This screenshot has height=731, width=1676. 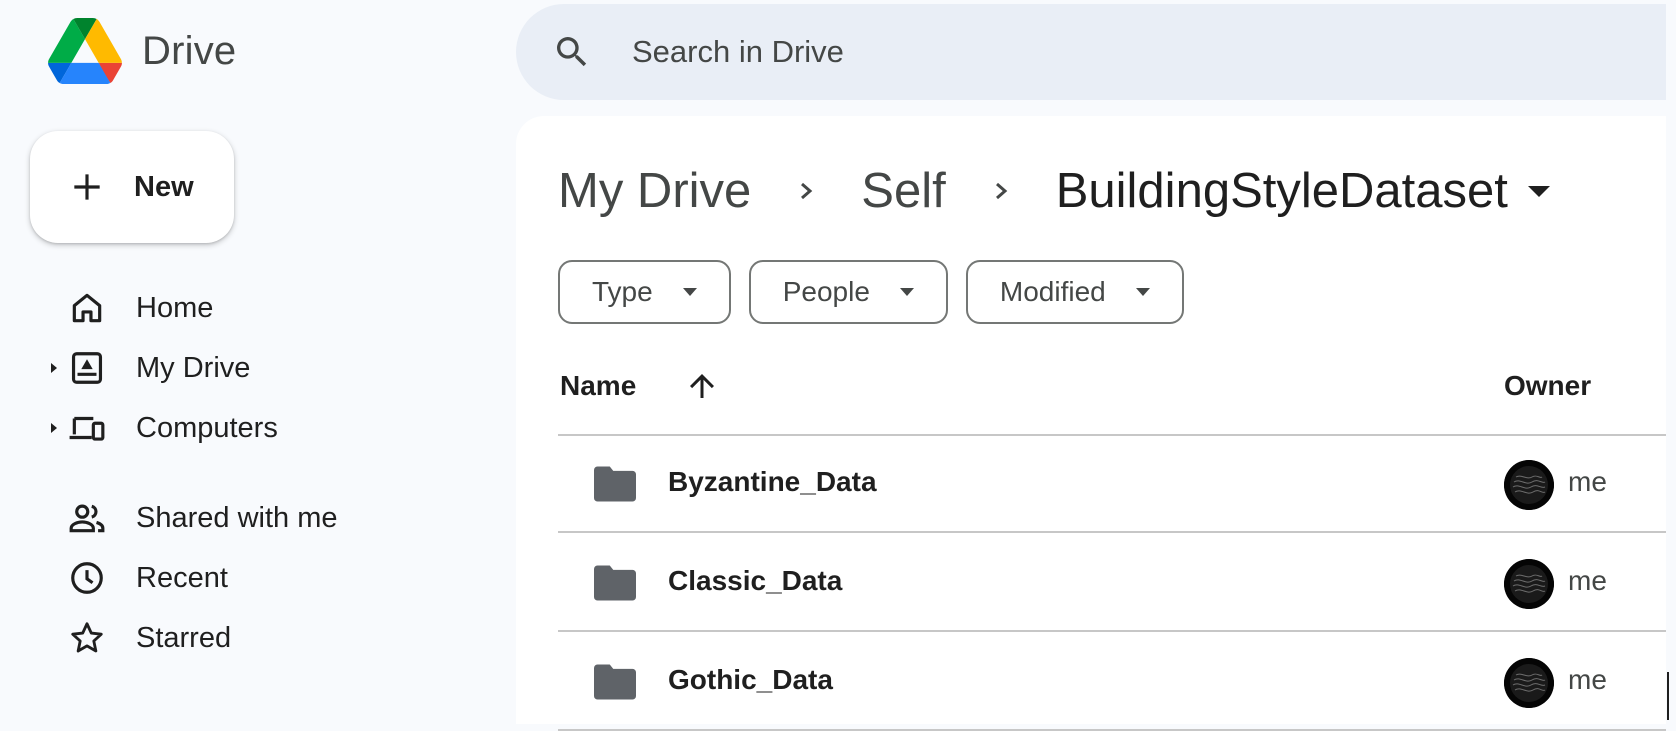 What do you see at coordinates (260, 638) in the screenshot?
I see `sidebar-item-starred: Starred` at bounding box center [260, 638].